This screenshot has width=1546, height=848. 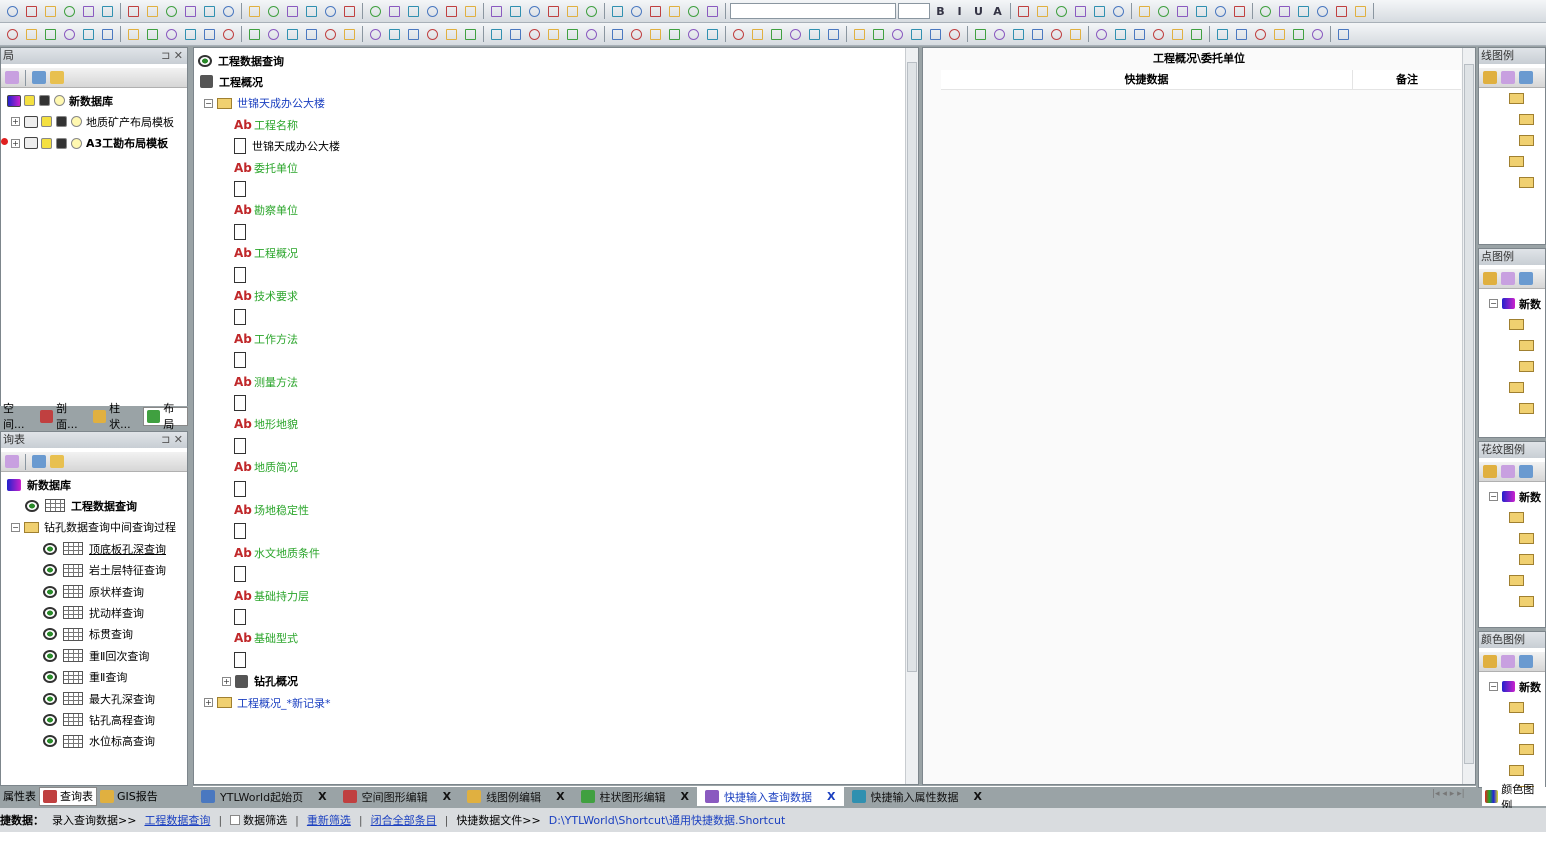 I want to click on field-node: Ab 委托单位, so click(x=266, y=167).